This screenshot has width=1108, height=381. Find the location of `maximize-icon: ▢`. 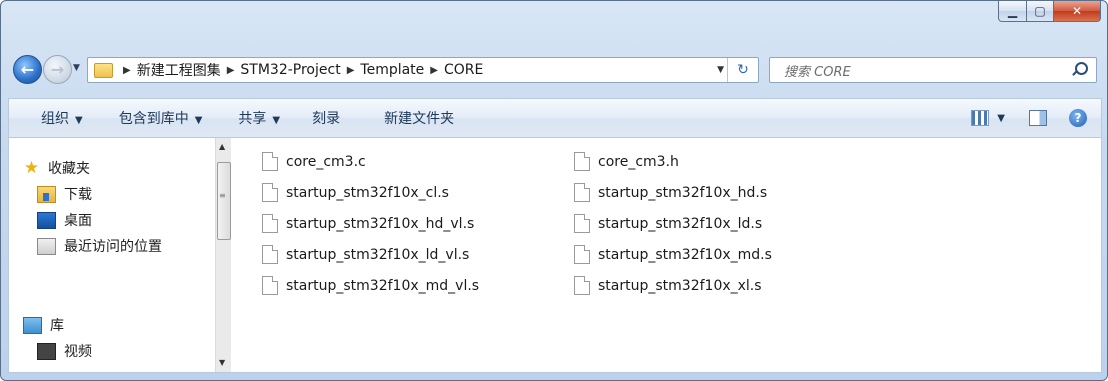

maximize-icon: ▢ is located at coordinates (1040, 11).